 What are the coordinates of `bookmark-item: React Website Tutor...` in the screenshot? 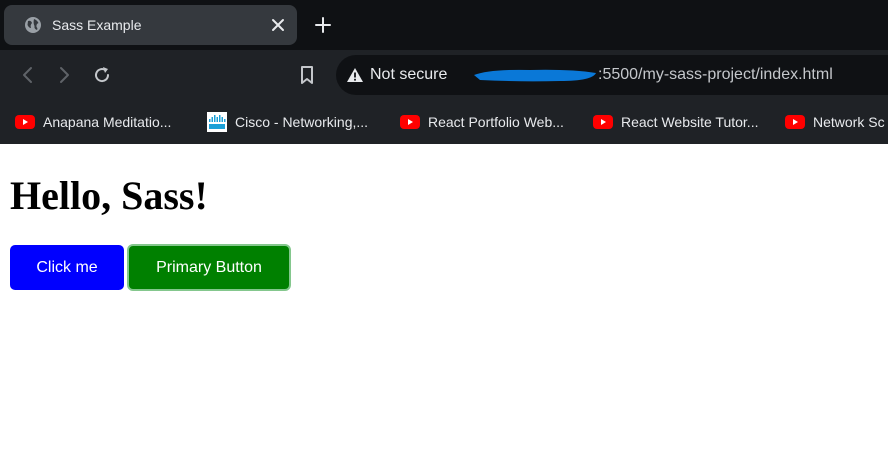 It's located at (675, 122).